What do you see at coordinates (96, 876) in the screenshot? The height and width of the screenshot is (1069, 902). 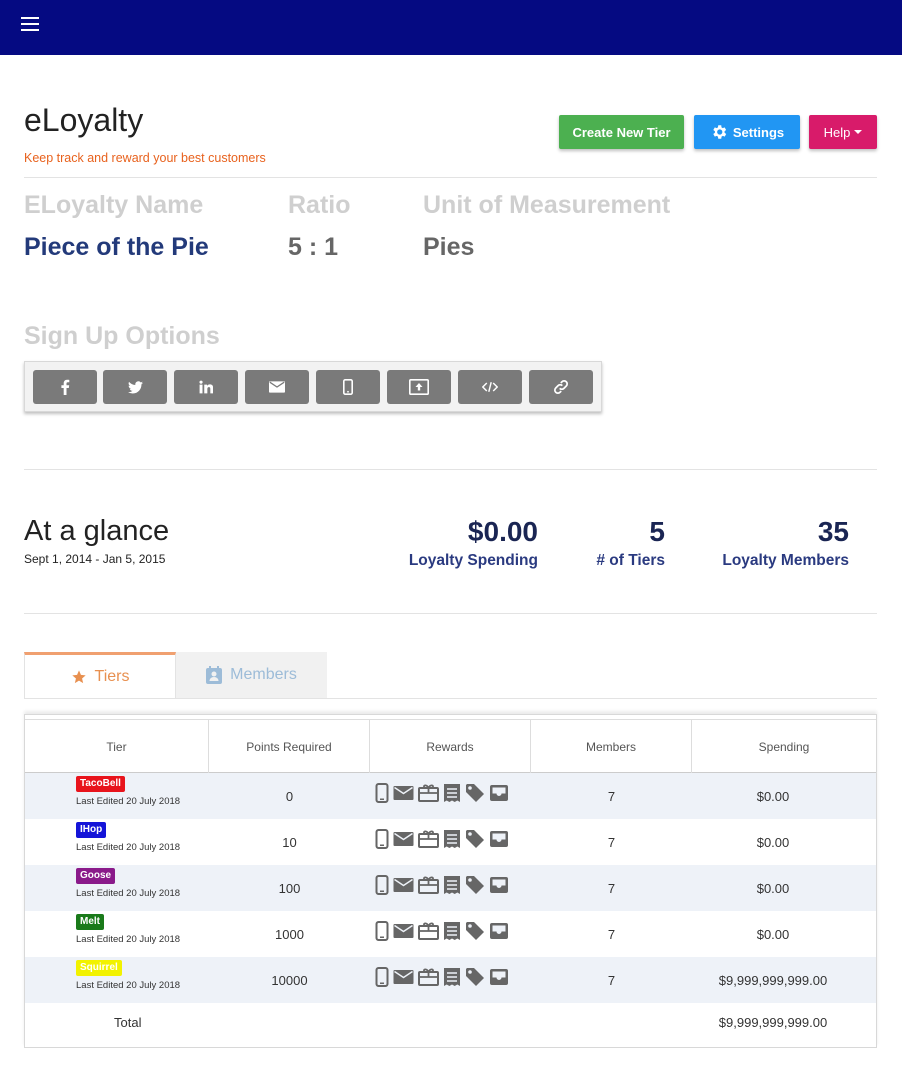 I see `tier-badge: Goose` at bounding box center [96, 876].